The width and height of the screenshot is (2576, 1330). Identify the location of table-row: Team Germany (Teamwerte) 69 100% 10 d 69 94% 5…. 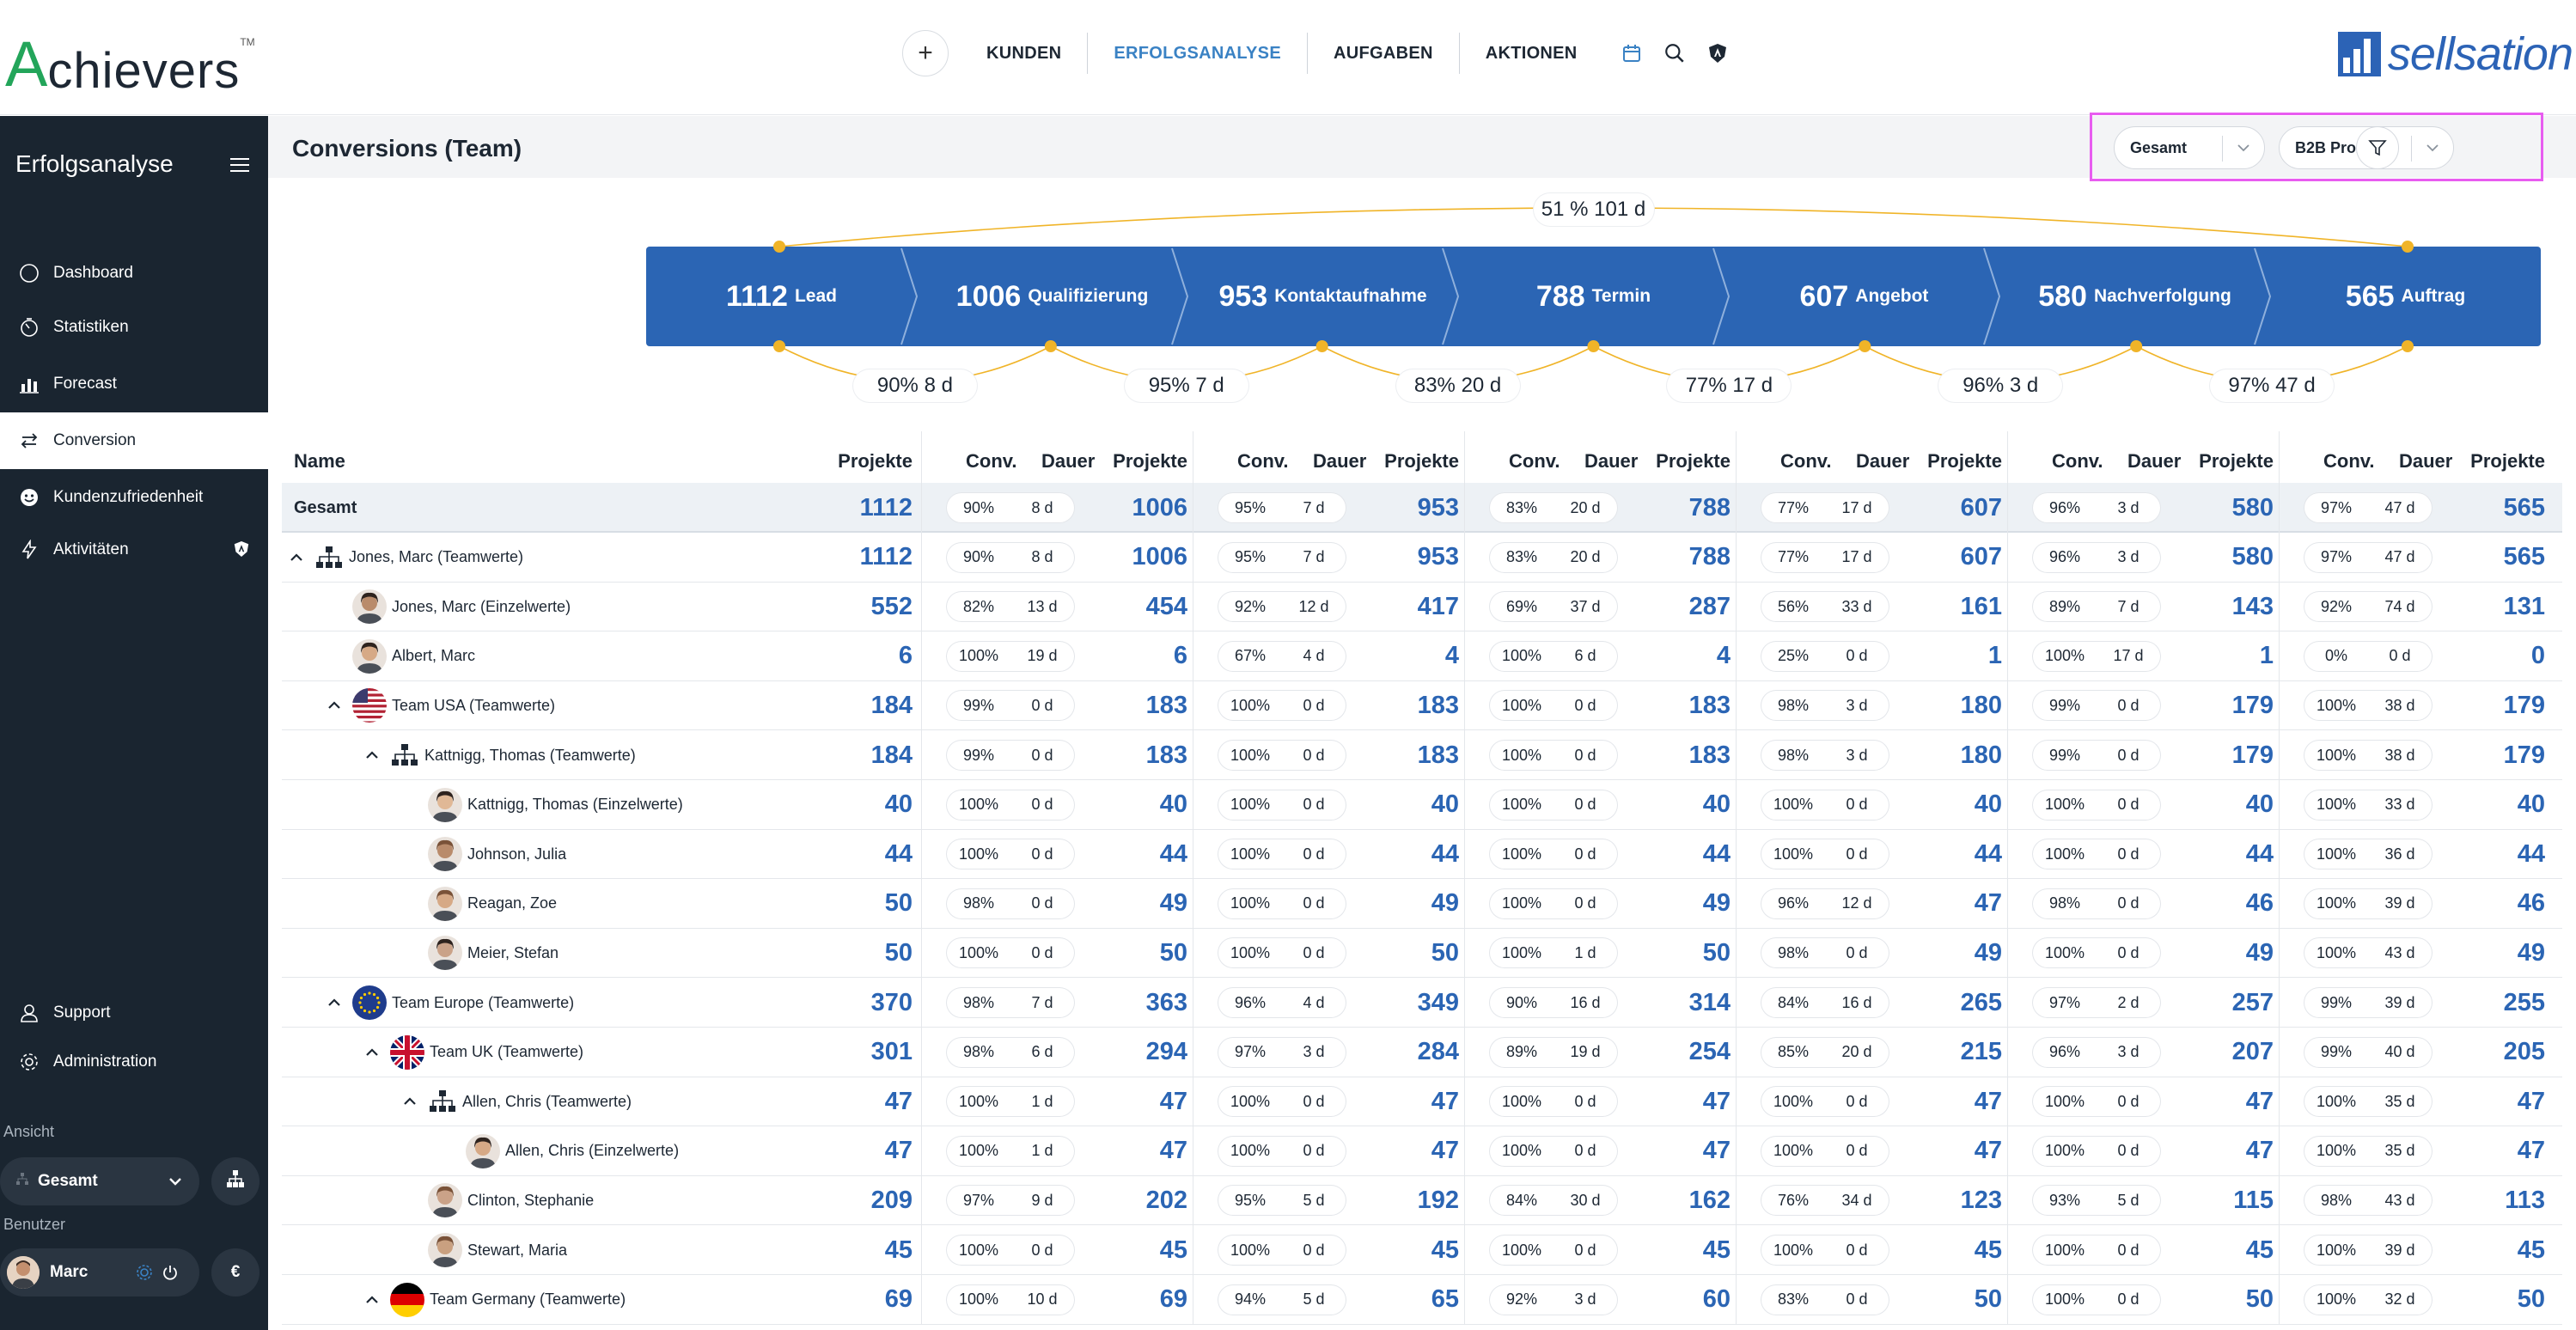
(1422, 1300).